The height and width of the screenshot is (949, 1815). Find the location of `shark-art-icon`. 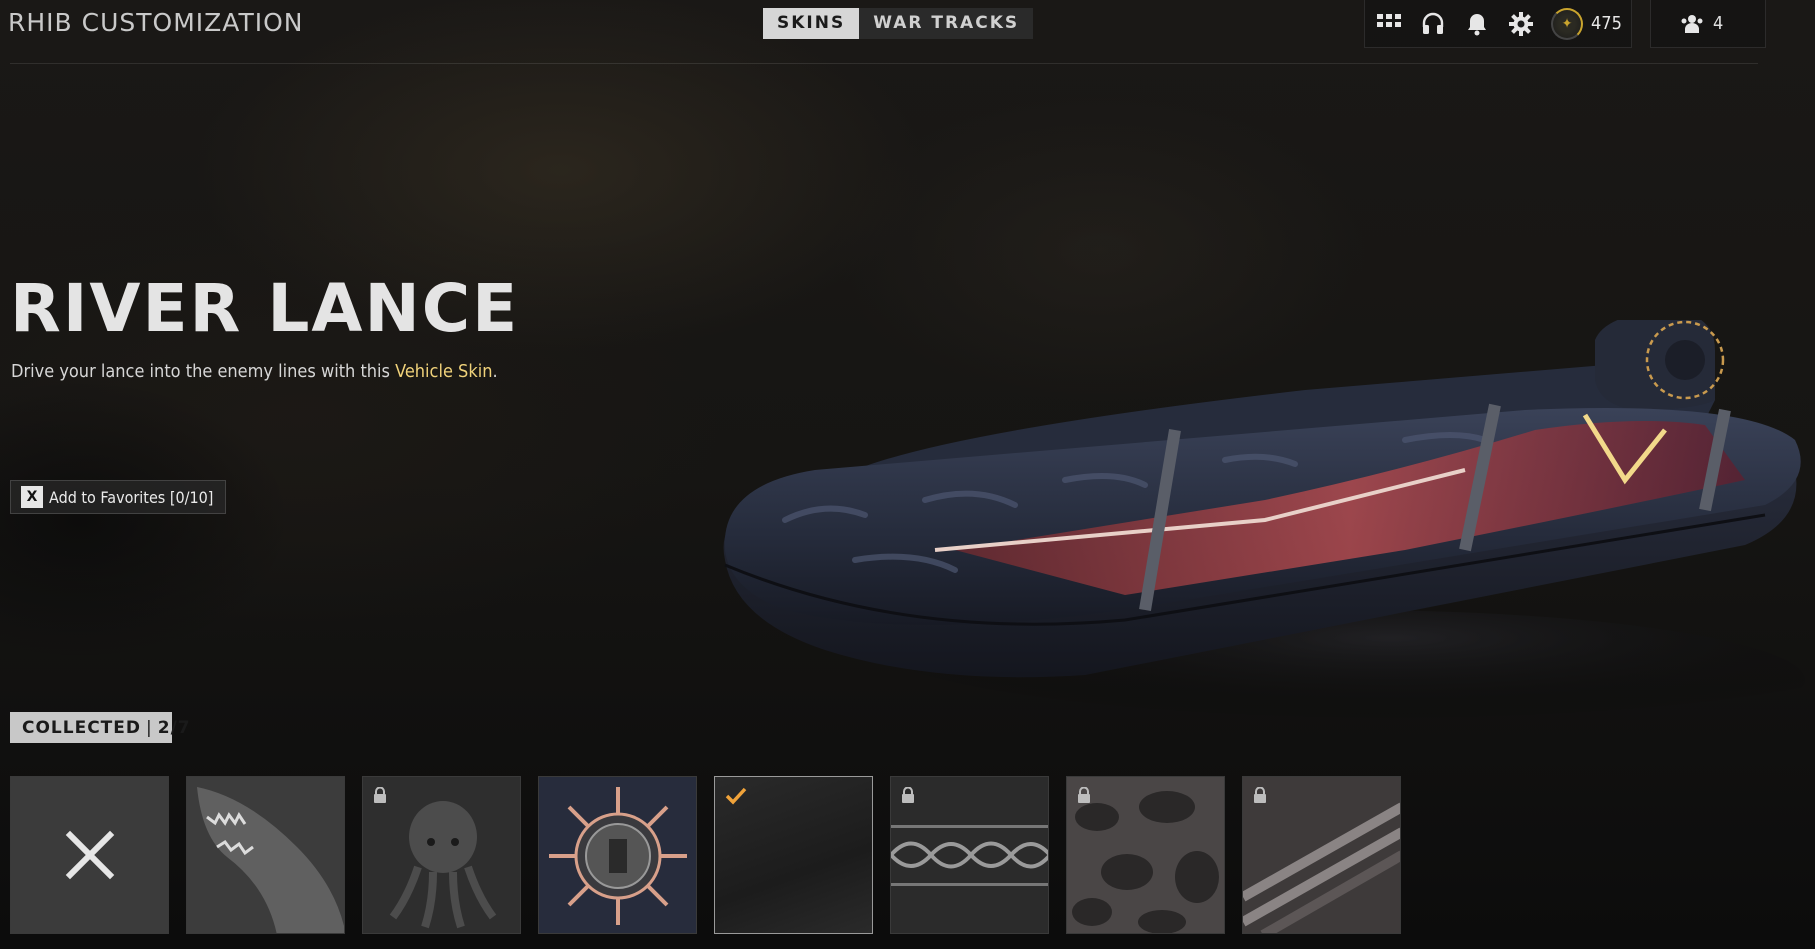

shark-art-icon is located at coordinates (270, 860).